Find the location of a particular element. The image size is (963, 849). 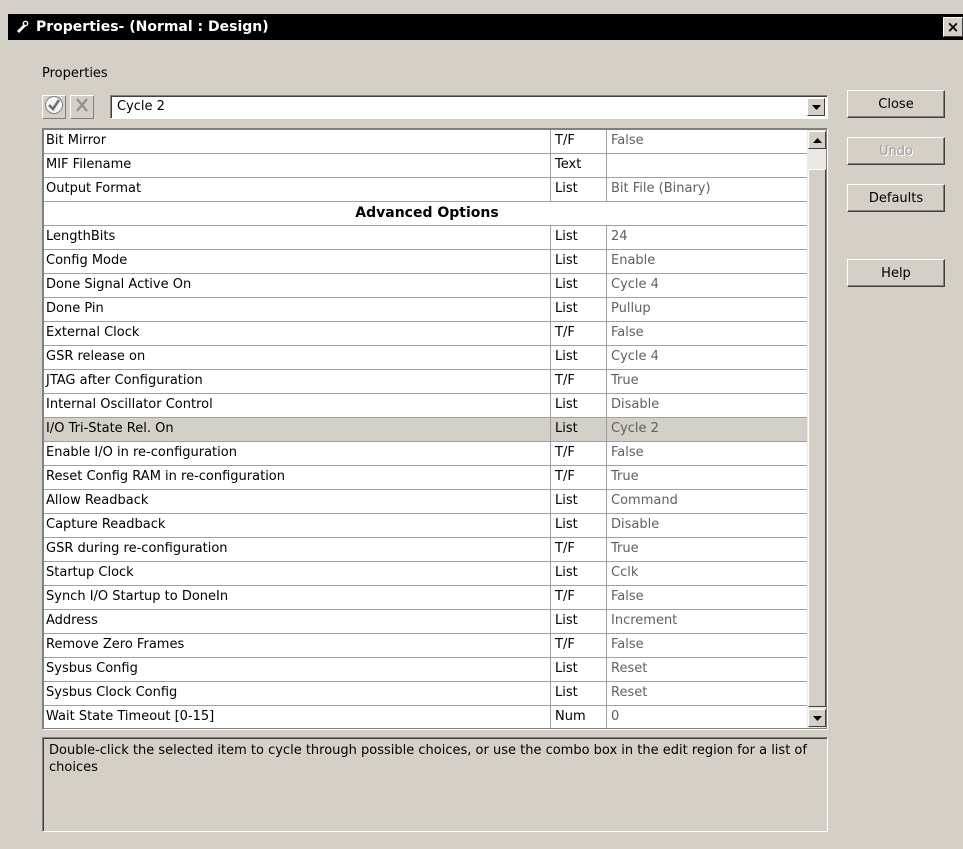

property-value: 24 is located at coordinates (619, 236).